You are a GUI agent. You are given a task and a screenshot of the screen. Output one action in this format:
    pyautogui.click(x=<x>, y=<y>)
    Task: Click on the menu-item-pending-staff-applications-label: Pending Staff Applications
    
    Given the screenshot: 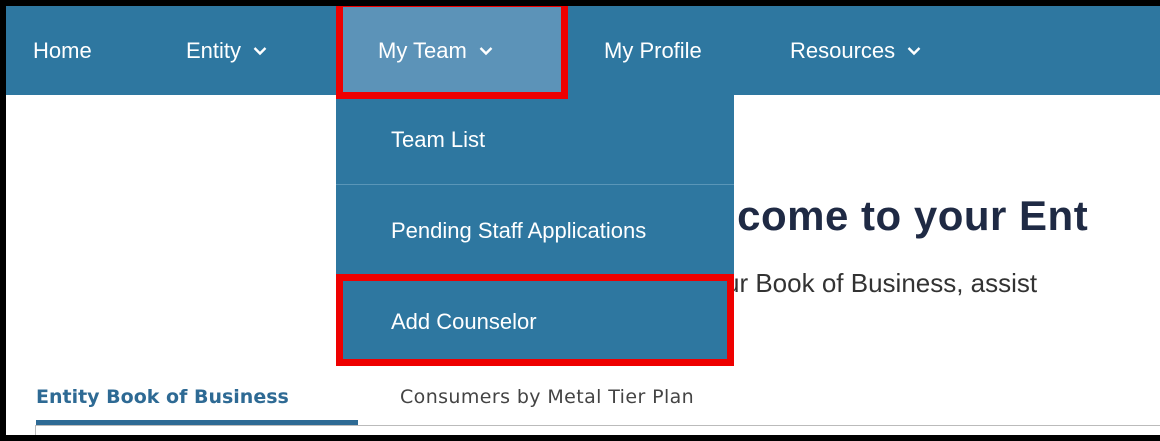 What is the action you would take?
    pyautogui.click(x=519, y=230)
    